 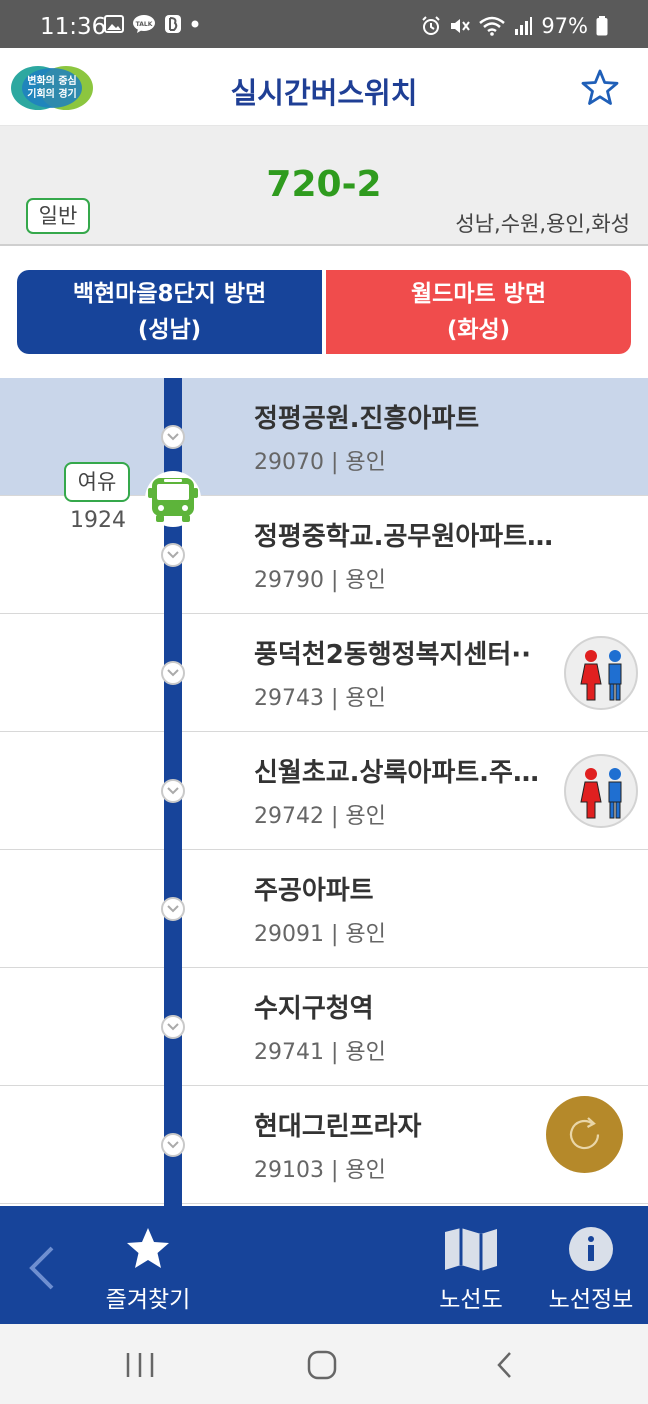 I want to click on route-region: 성남,수원,용인,화성, so click(x=542, y=224).